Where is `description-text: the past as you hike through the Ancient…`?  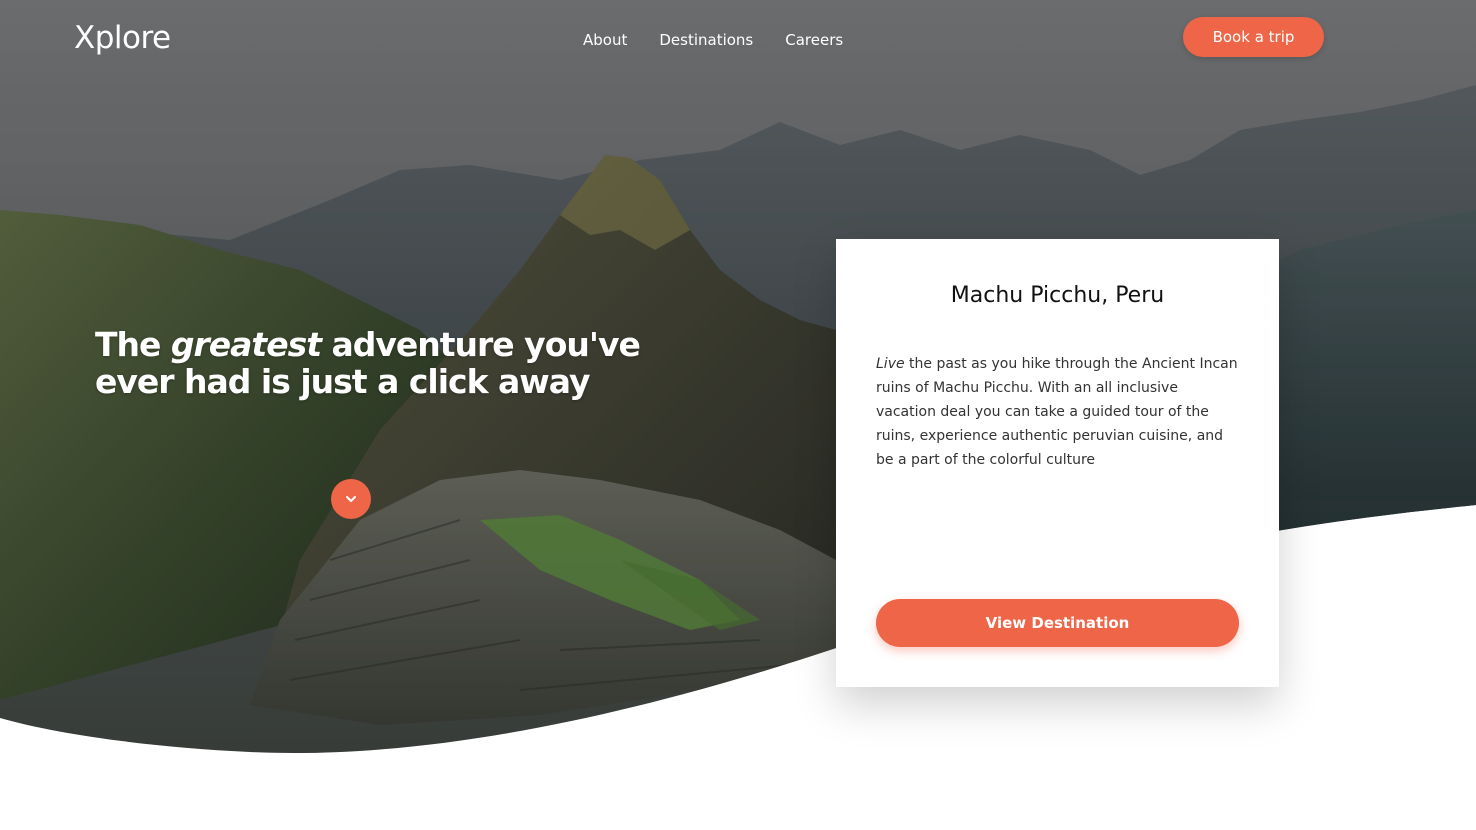 description-text: the past as you hike through the Ancient… is located at coordinates (1057, 412).